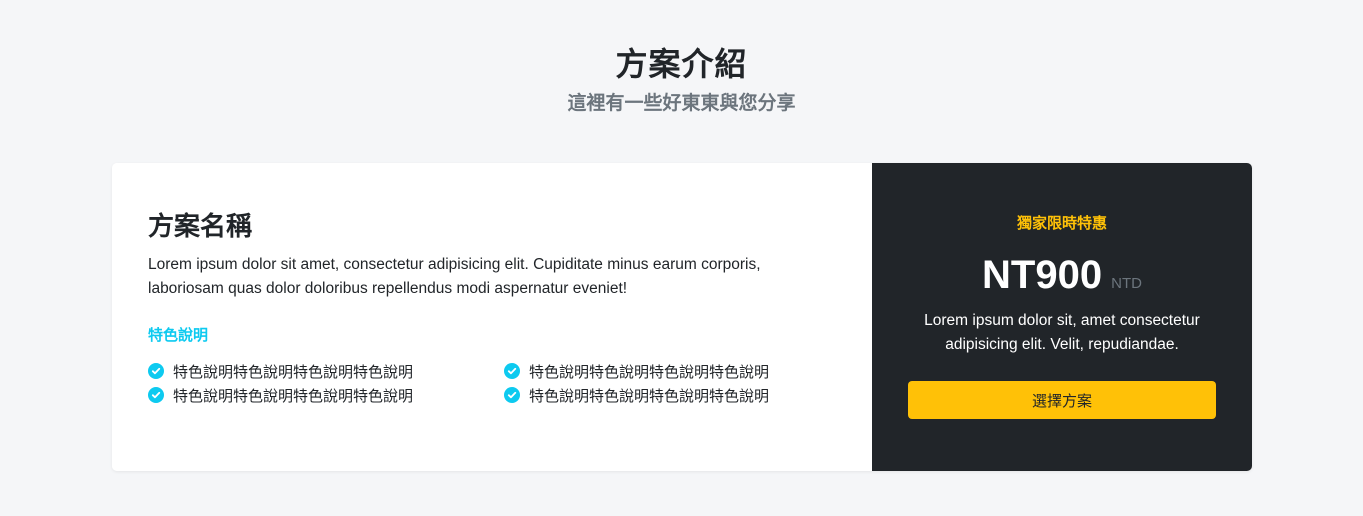 The image size is (1363, 516). What do you see at coordinates (1062, 400) in the screenshot?
I see `select-plan-button: 選擇方案` at bounding box center [1062, 400].